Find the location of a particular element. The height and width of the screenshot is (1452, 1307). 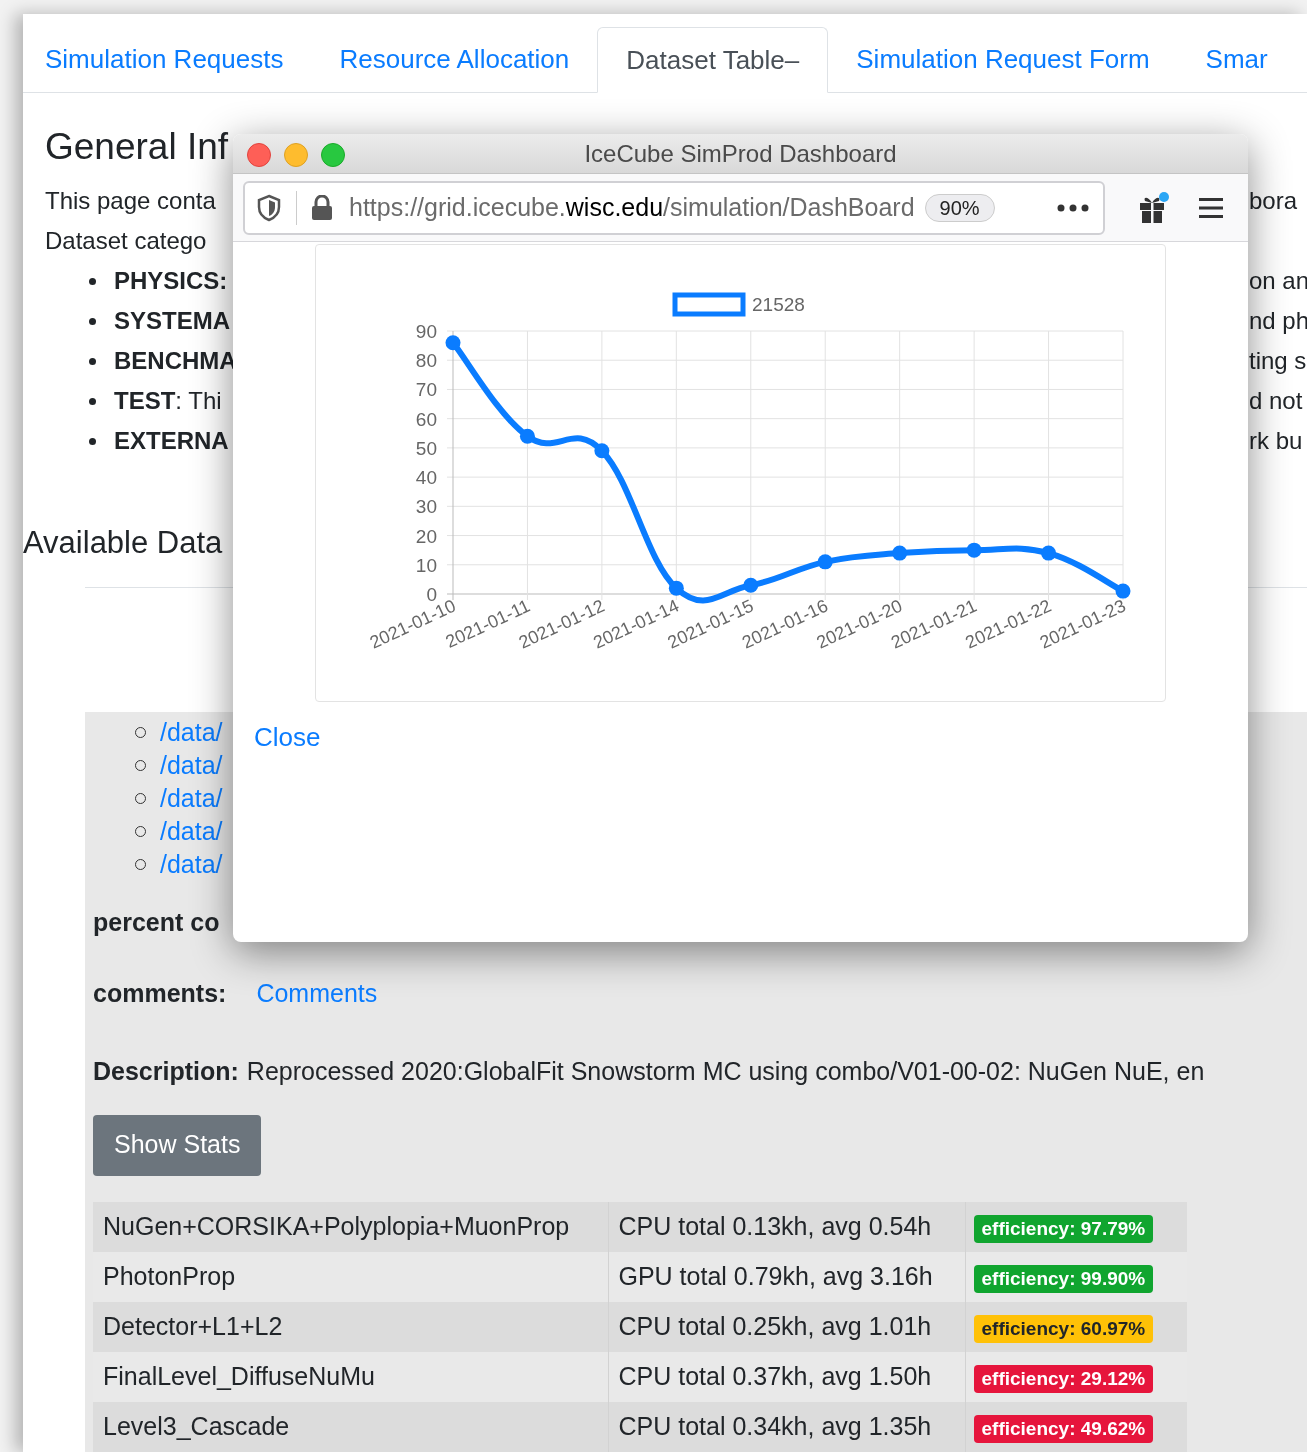

paragraph-text: rk bu is located at coordinates (1276, 441).